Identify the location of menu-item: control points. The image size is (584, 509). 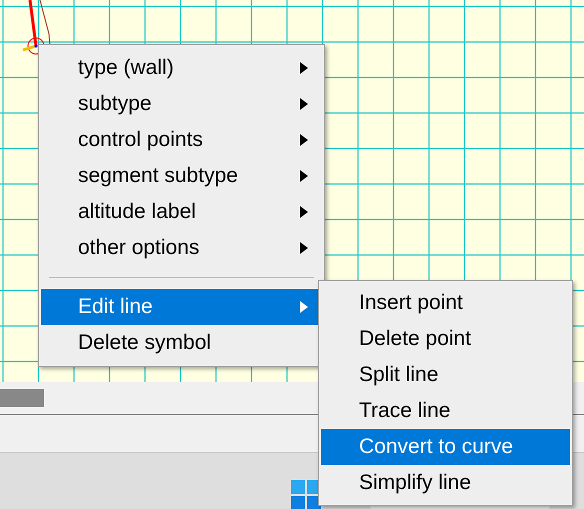
(181, 140).